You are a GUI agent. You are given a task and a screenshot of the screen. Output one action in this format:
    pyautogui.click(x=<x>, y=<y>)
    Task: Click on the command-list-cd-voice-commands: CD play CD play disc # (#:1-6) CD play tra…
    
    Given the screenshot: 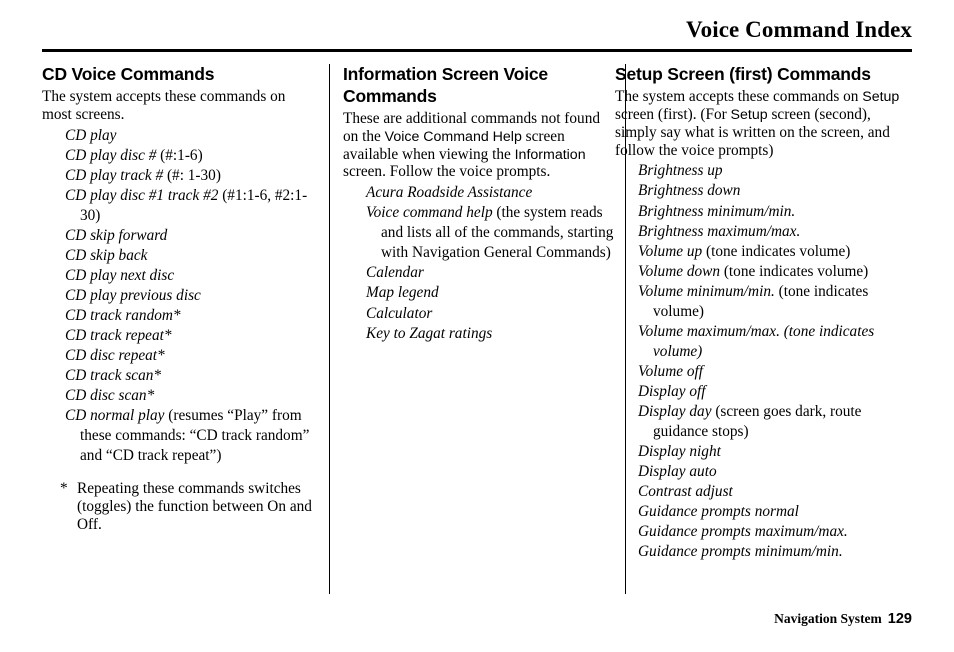 What is the action you would take?
    pyautogui.click(x=178, y=296)
    